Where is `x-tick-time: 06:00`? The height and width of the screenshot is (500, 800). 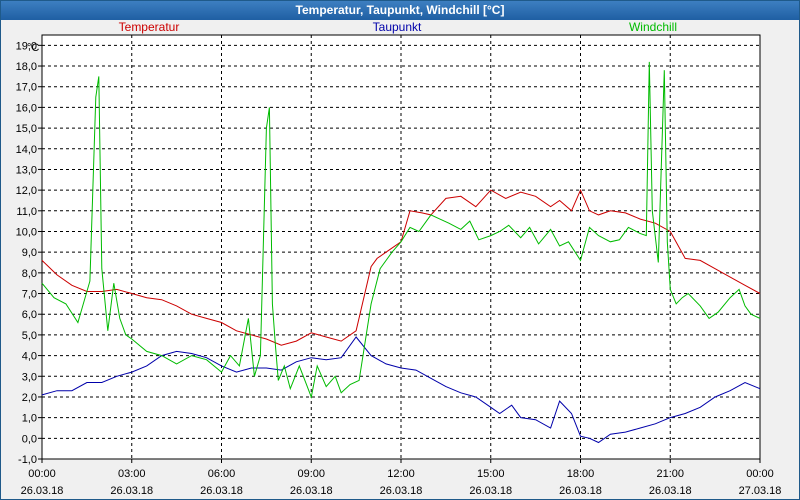
x-tick-time: 06:00 is located at coordinates (222, 474).